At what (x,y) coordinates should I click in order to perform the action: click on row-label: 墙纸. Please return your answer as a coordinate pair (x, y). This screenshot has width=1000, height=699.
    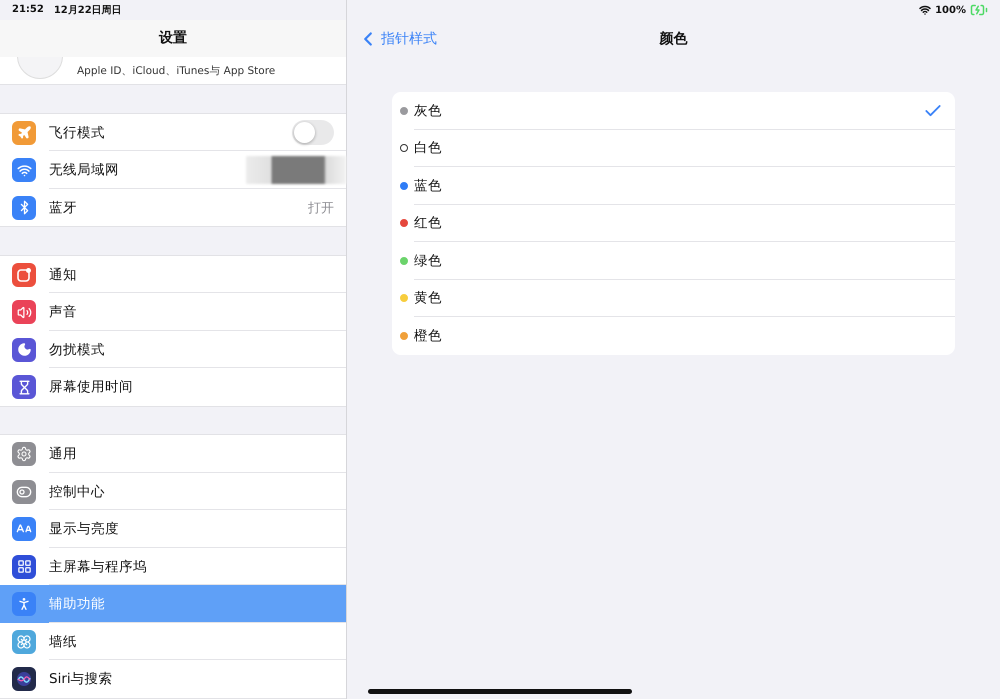
    Looking at the image, I should click on (63, 641).